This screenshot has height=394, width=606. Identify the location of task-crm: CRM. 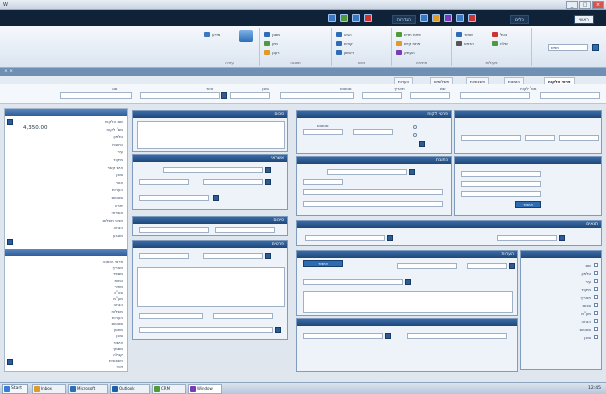
(169, 389).